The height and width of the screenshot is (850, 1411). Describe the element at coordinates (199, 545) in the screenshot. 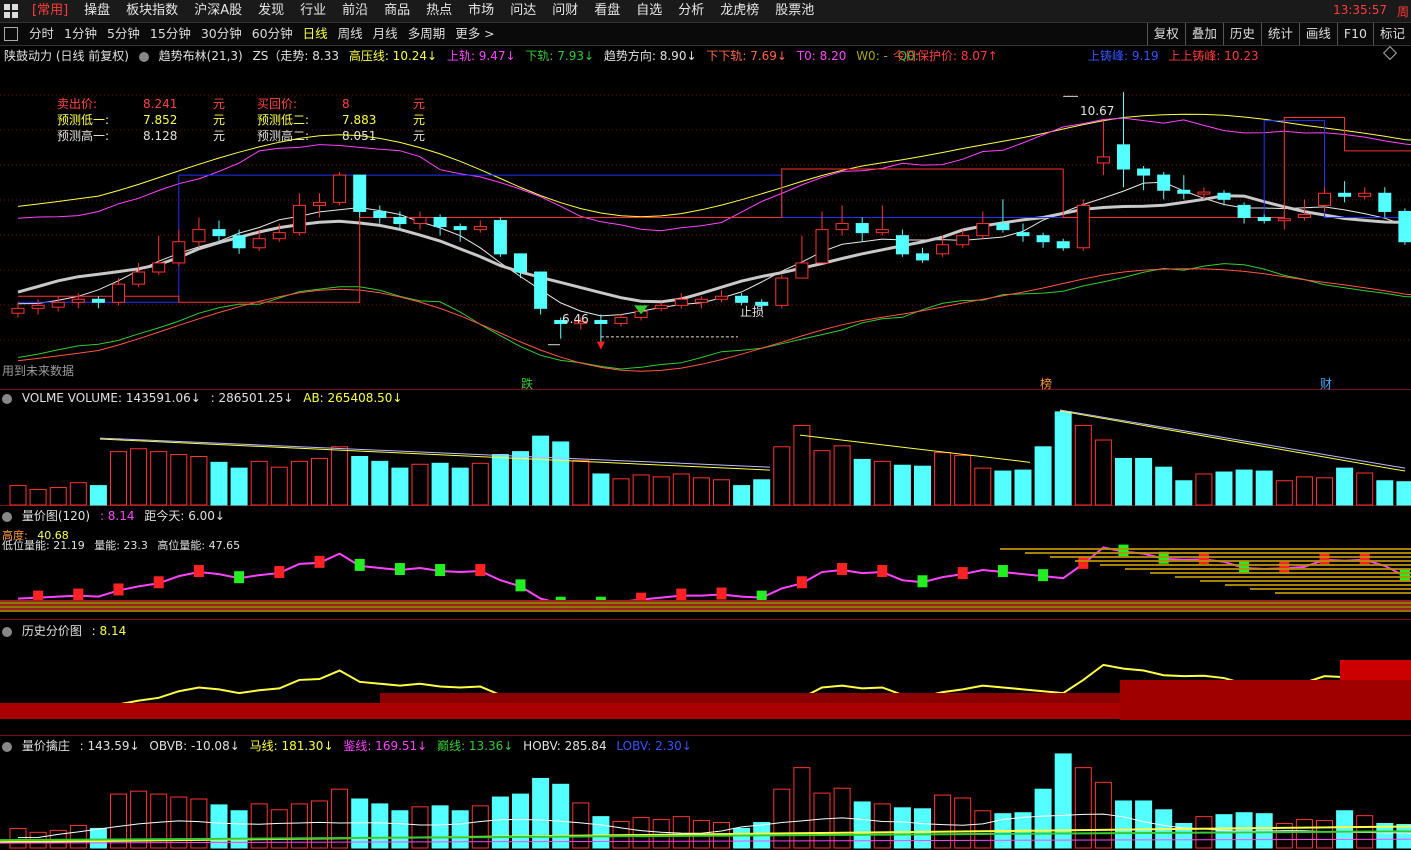

I see `lp-high-energy: 高位量能: 47.65` at that location.